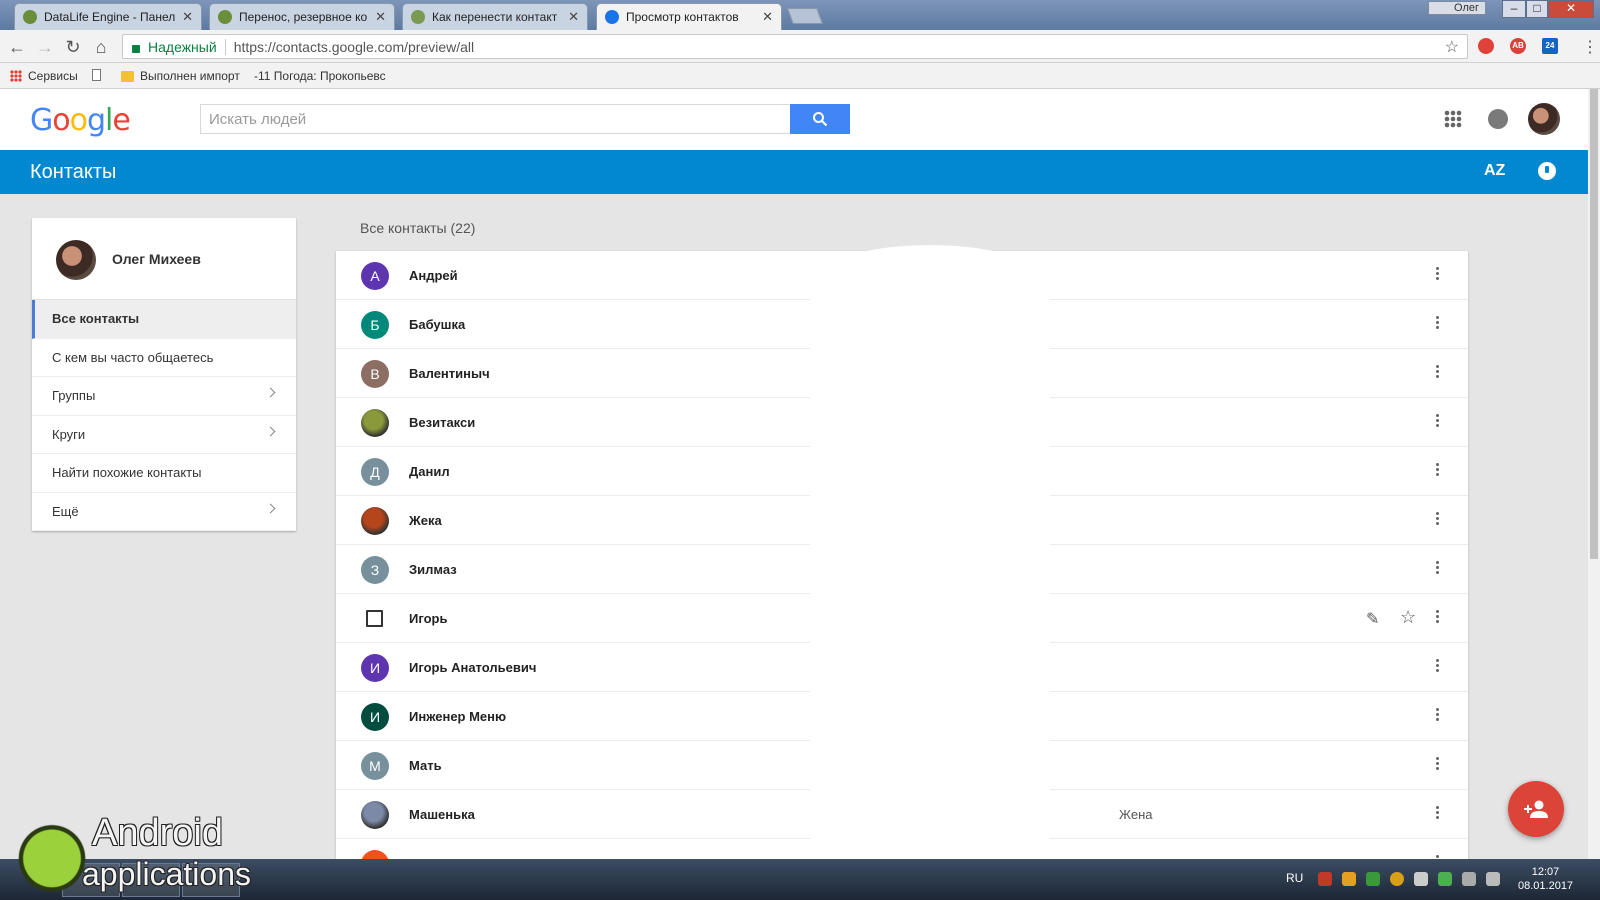  What do you see at coordinates (1397, 879) in the screenshot?
I see `tray-chrome-icon` at bounding box center [1397, 879].